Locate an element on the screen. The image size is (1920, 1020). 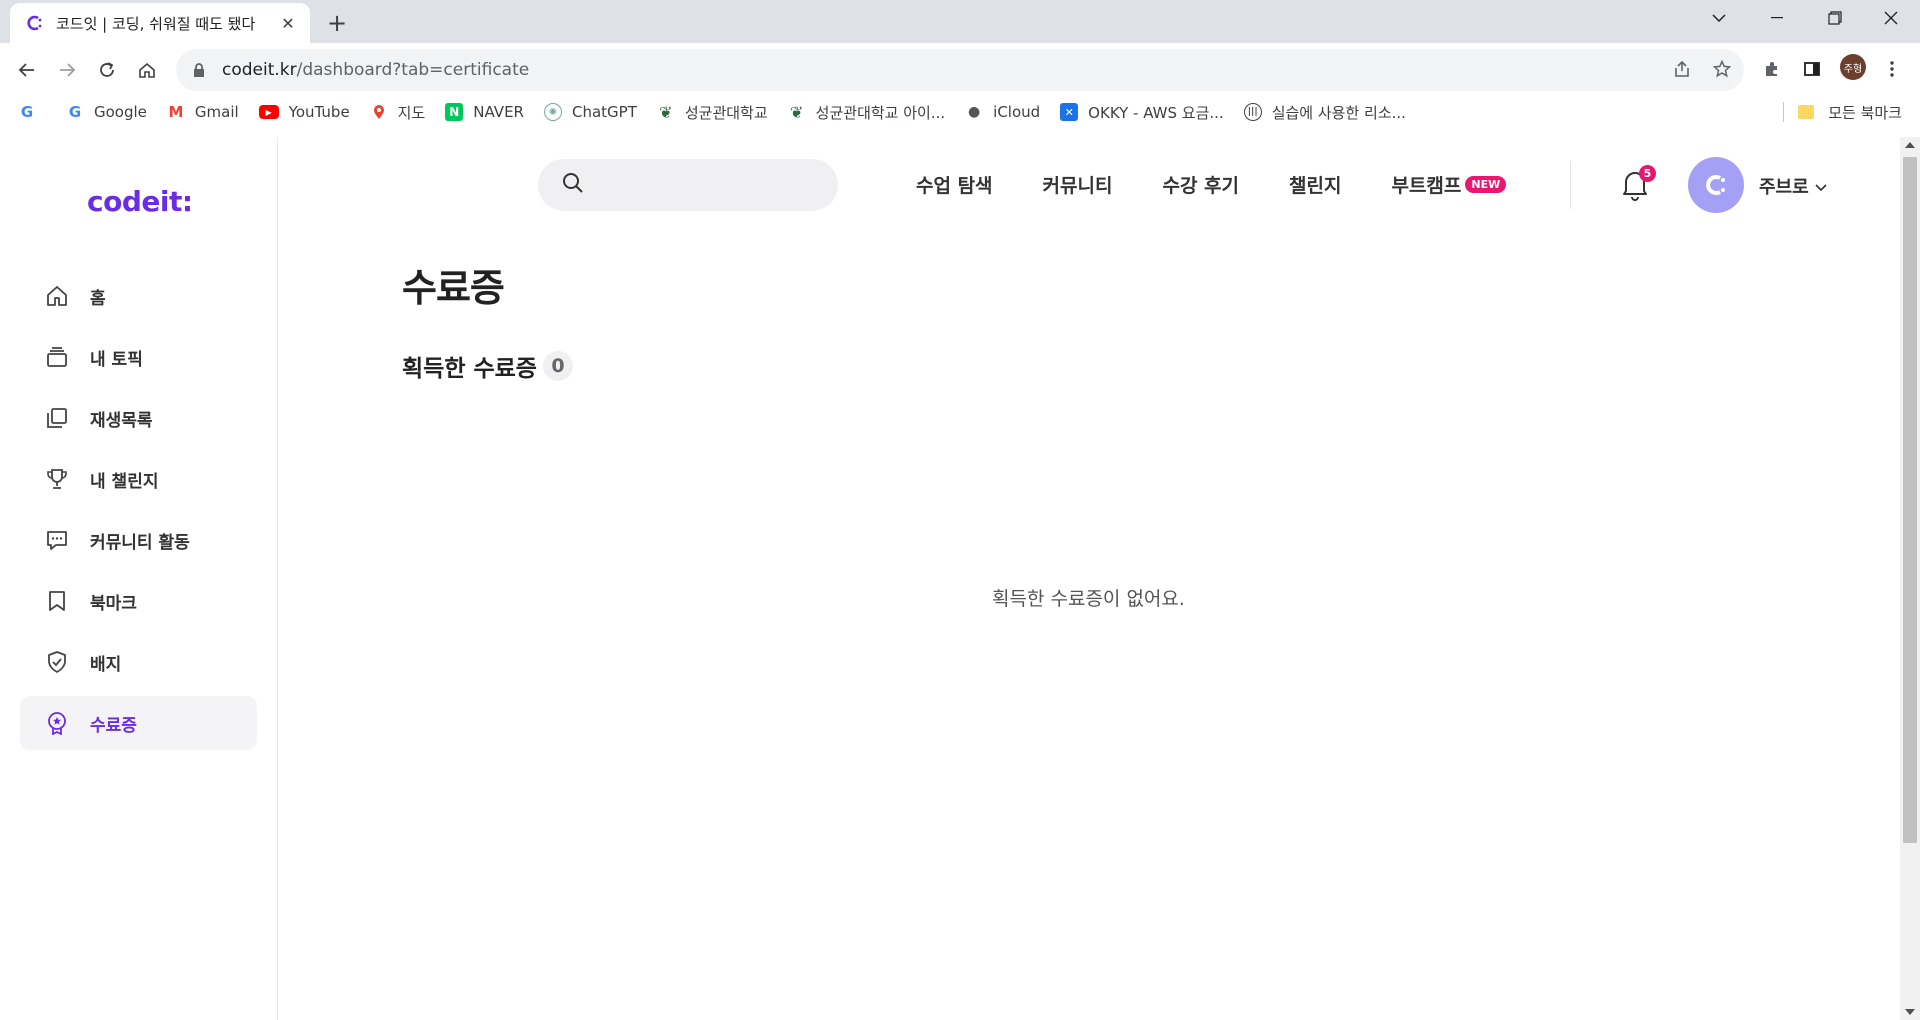
bookmark-item: G Google is located at coordinates (106, 112).